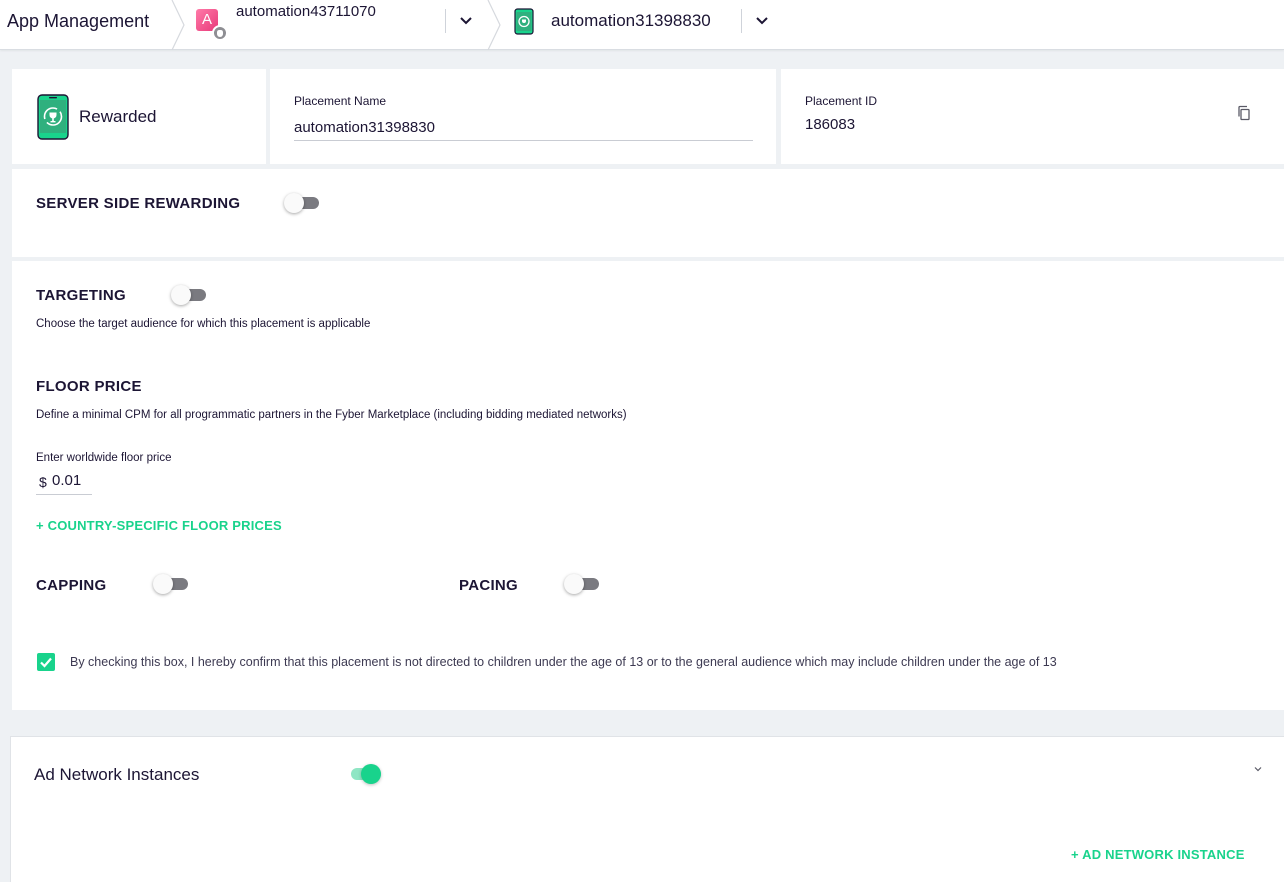 Image resolution: width=1284 pixels, height=882 pixels. I want to click on floor-price-input-label: Enter worldwide floor price, so click(104, 458).